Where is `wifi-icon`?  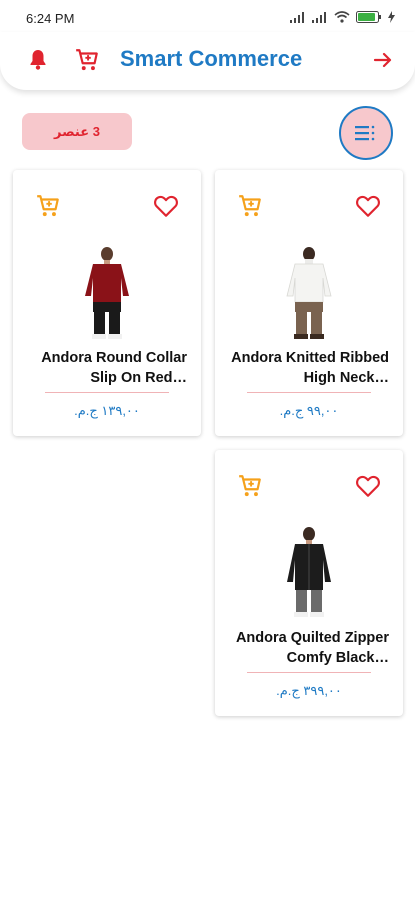
wifi-icon is located at coordinates (342, 17).